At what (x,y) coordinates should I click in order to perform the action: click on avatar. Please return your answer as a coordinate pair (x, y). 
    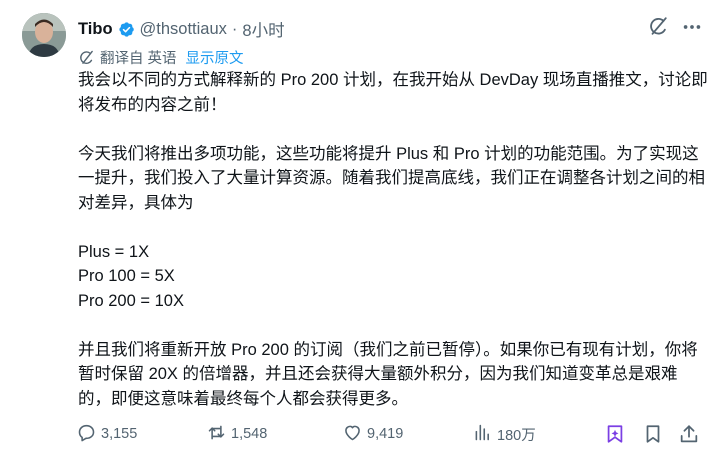
    Looking at the image, I should click on (44, 35).